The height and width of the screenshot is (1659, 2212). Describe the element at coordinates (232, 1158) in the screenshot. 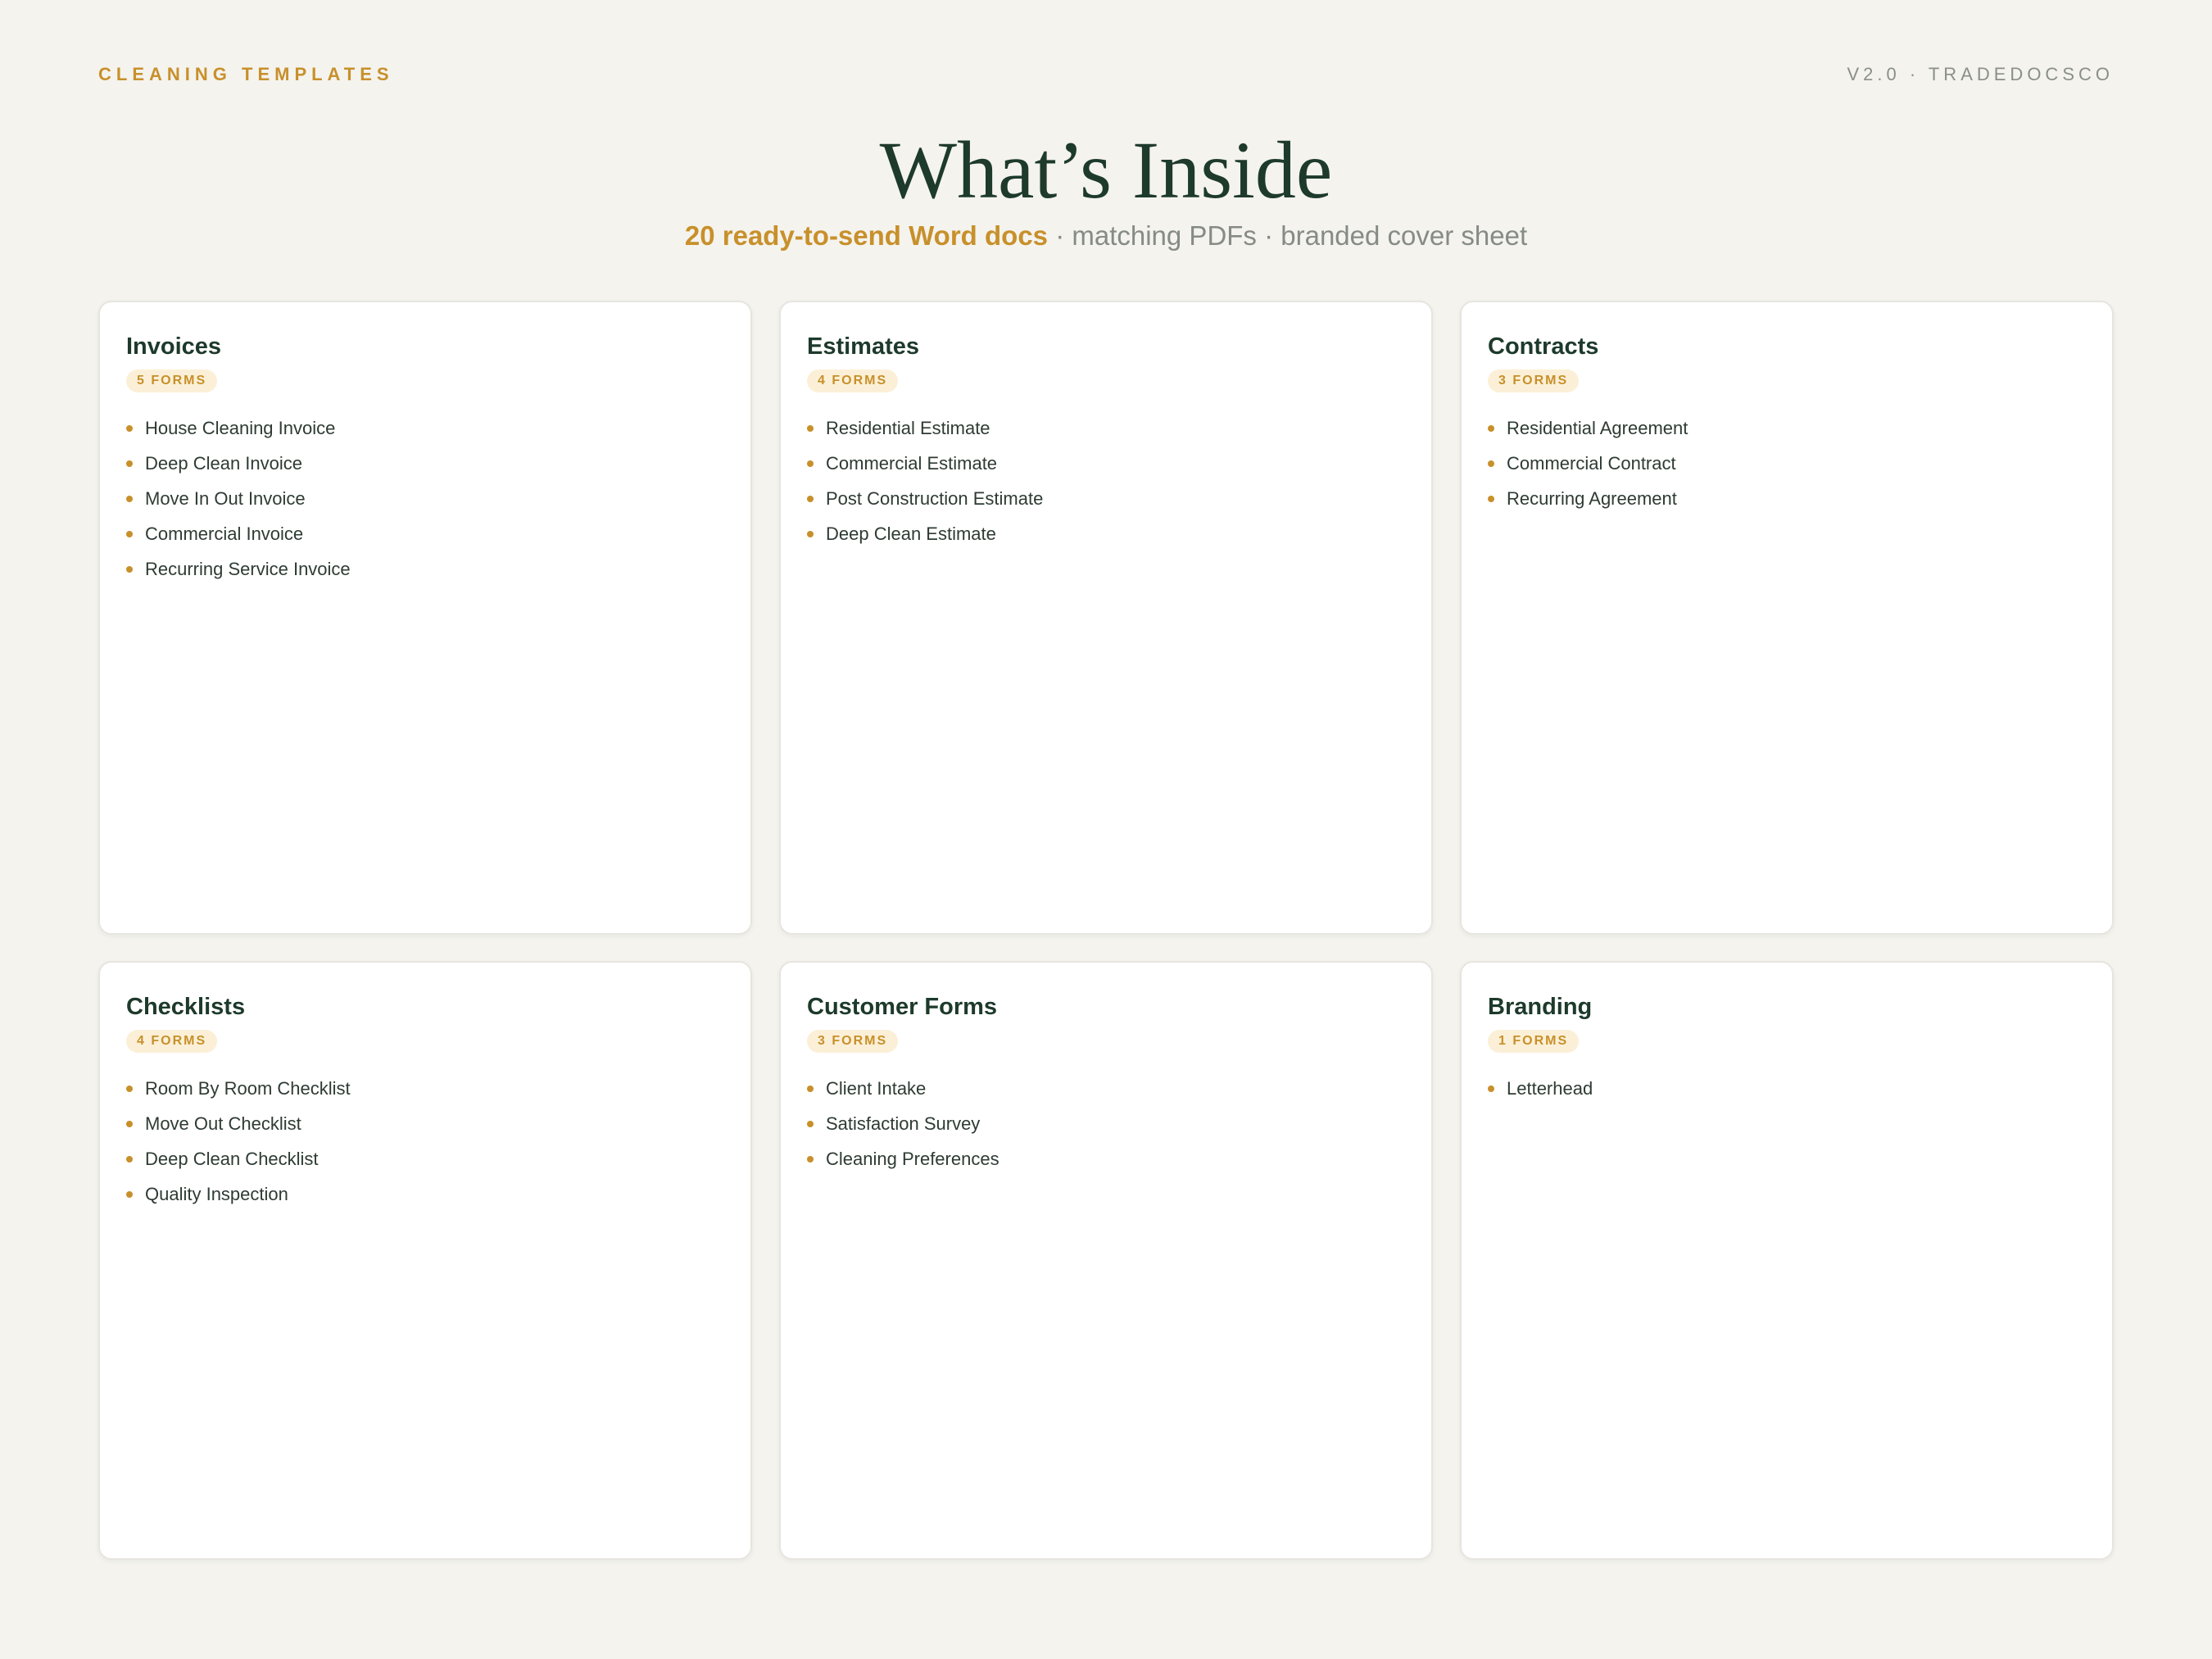

I see `list-item-label: Deep Clean Checklist` at that location.